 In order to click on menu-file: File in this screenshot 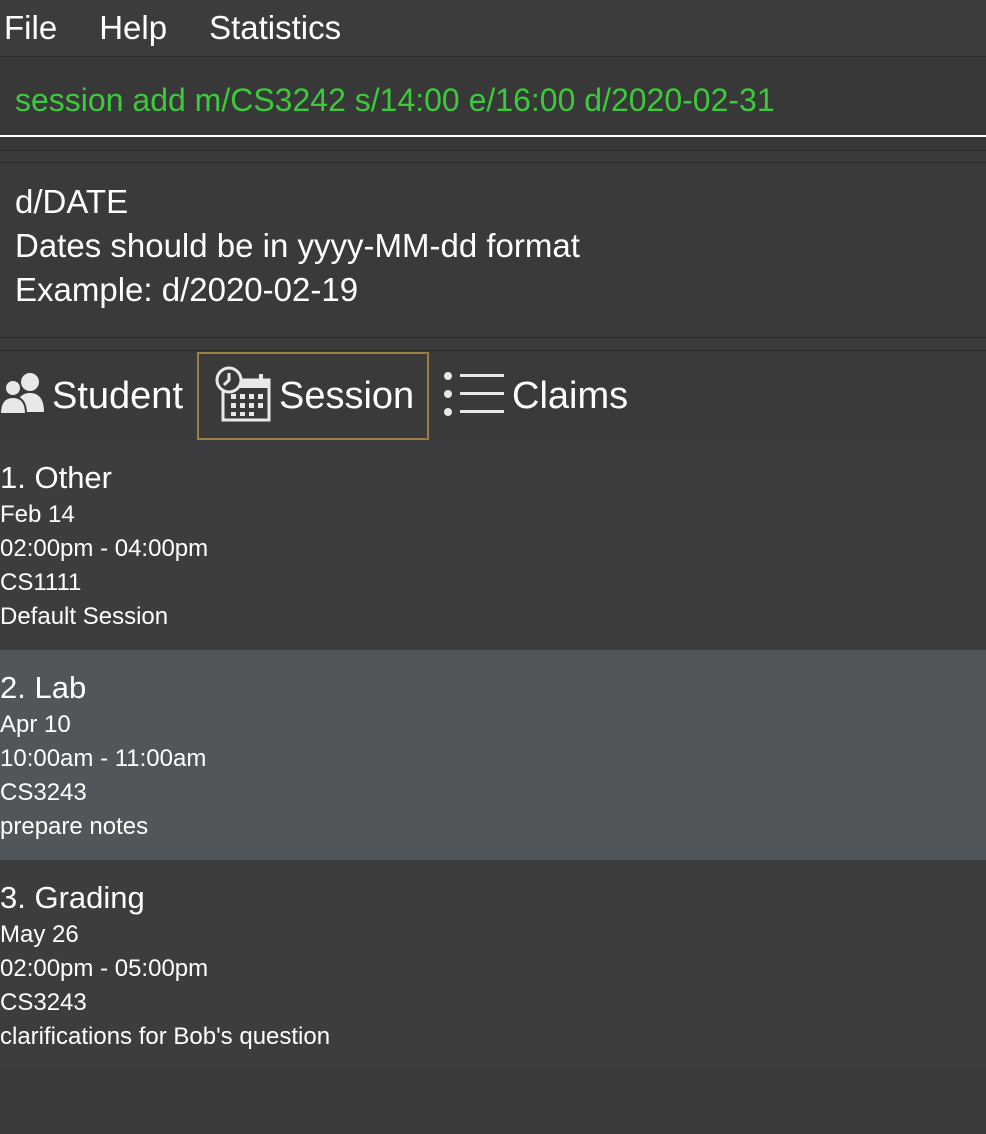, I will do `click(30, 28)`.